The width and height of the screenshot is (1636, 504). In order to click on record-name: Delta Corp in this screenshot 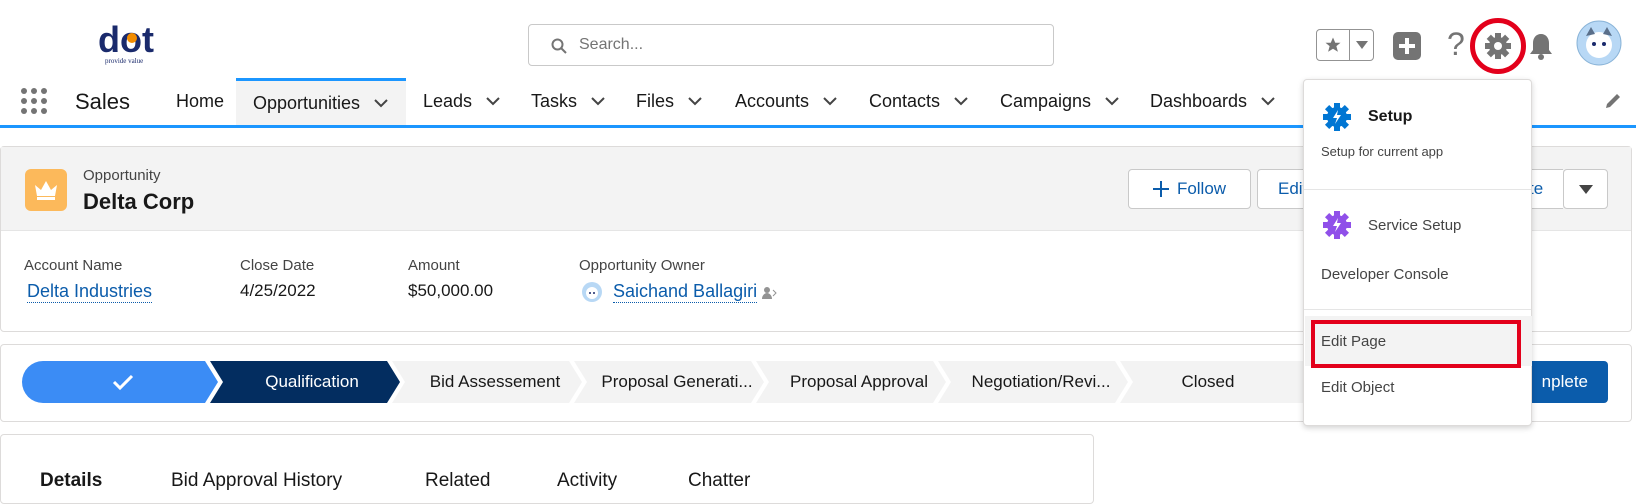, I will do `click(139, 201)`.